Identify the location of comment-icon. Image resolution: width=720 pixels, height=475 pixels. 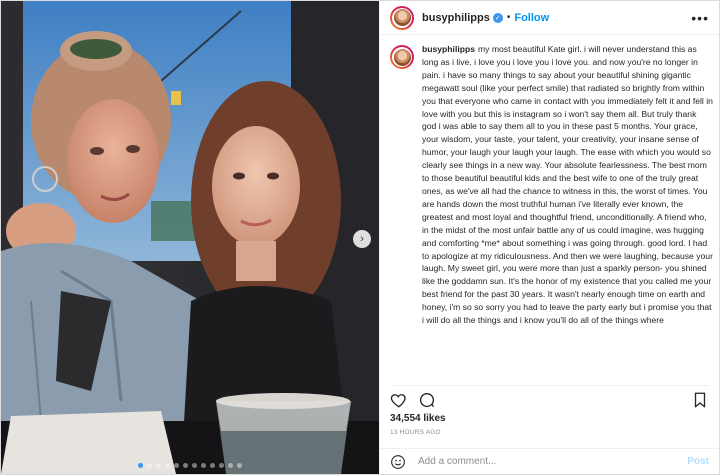
(427, 400).